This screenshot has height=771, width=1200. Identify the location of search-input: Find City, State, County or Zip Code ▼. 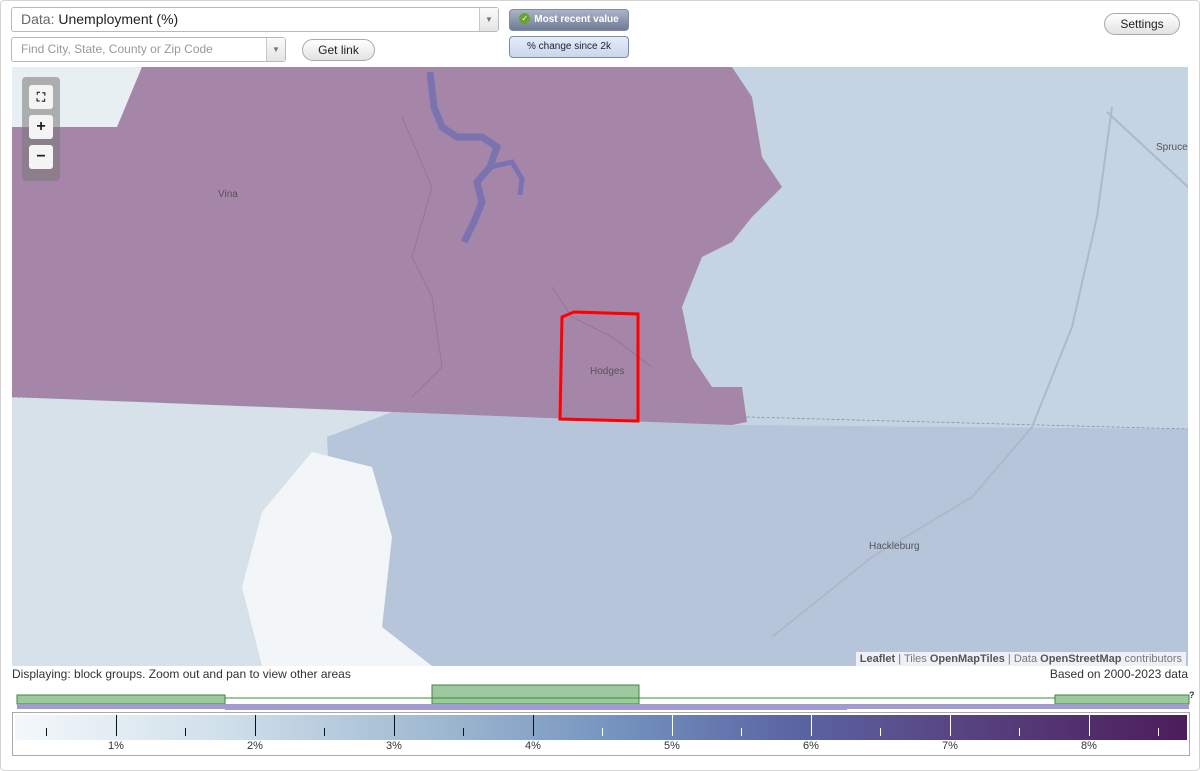
(148, 49).